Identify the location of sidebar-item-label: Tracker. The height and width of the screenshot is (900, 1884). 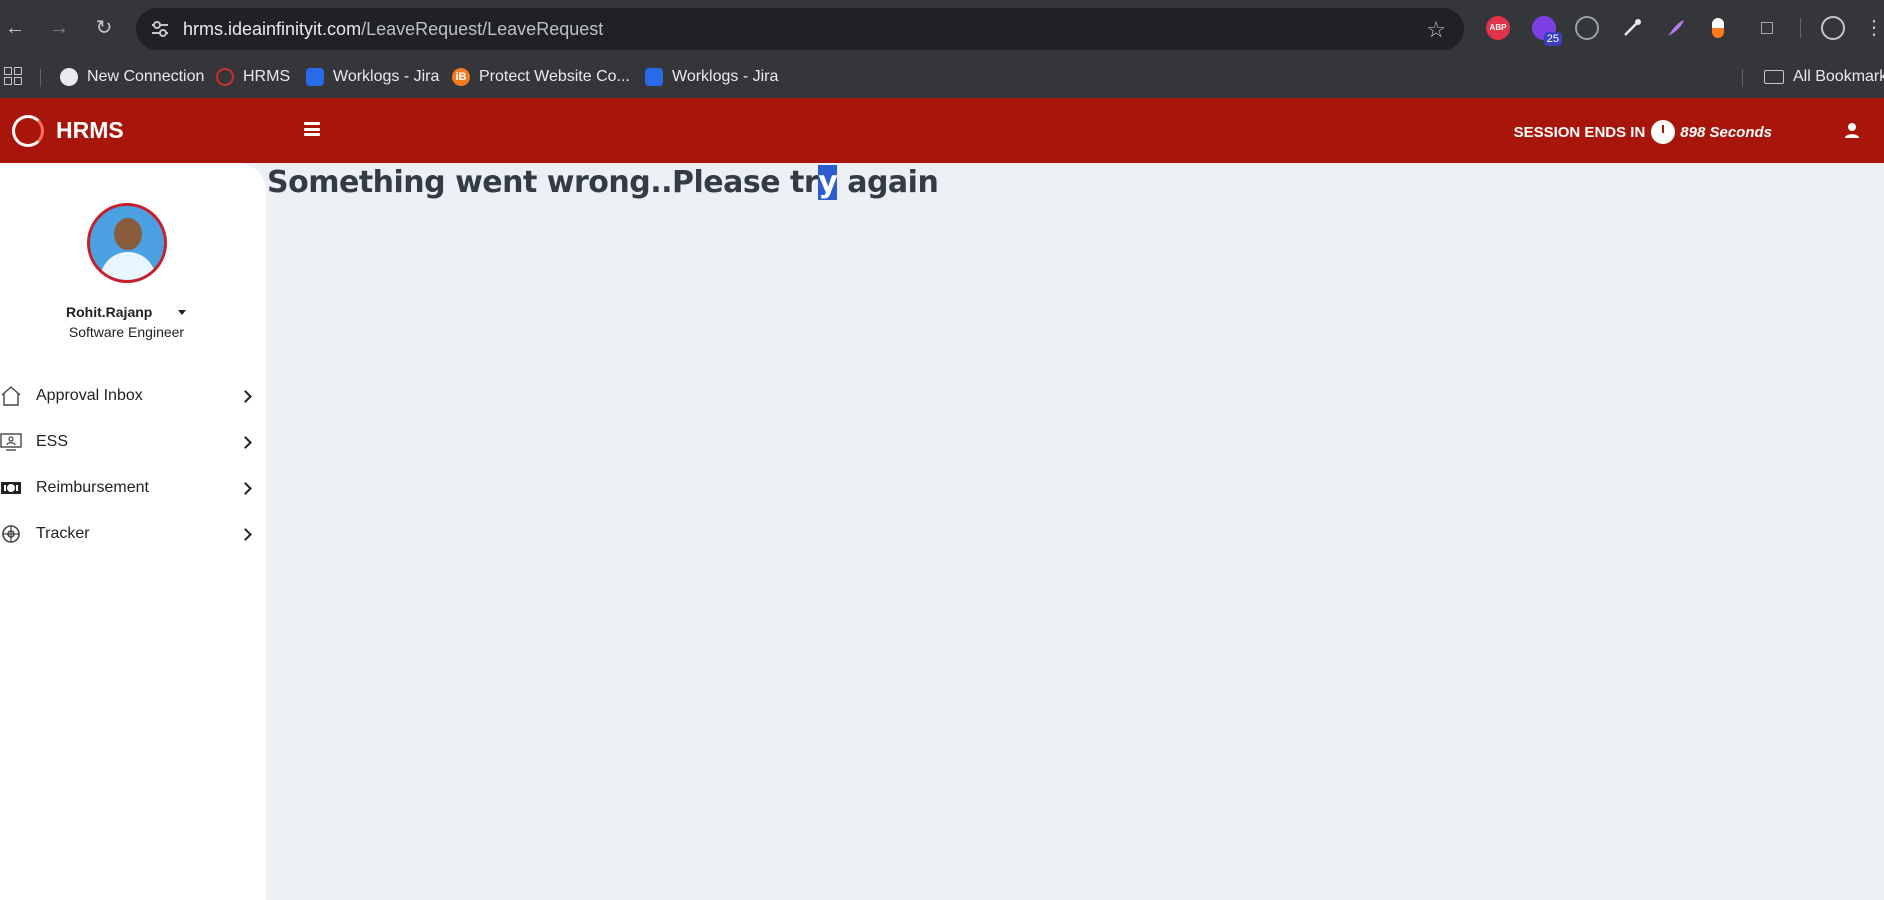
(63, 533).